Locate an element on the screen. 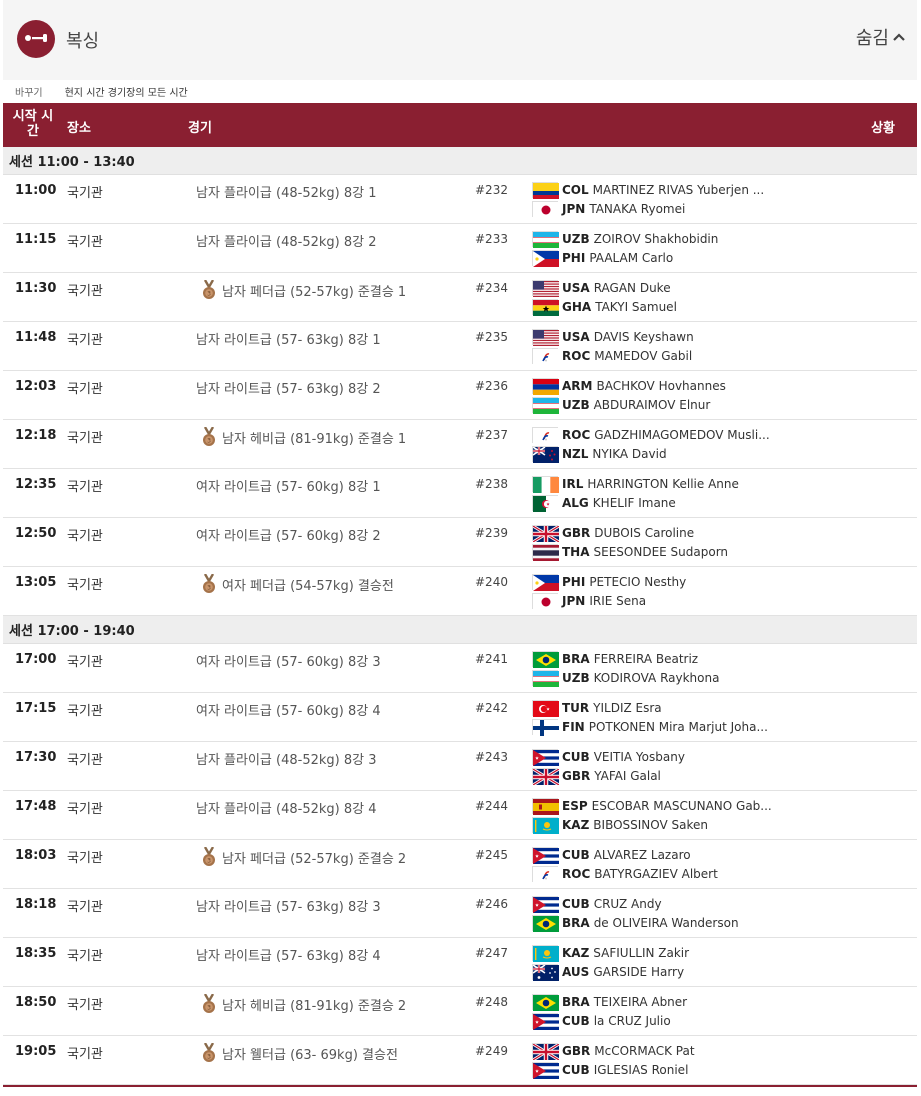 The image size is (921, 1096). match-time: 11:00 is located at coordinates (36, 190).